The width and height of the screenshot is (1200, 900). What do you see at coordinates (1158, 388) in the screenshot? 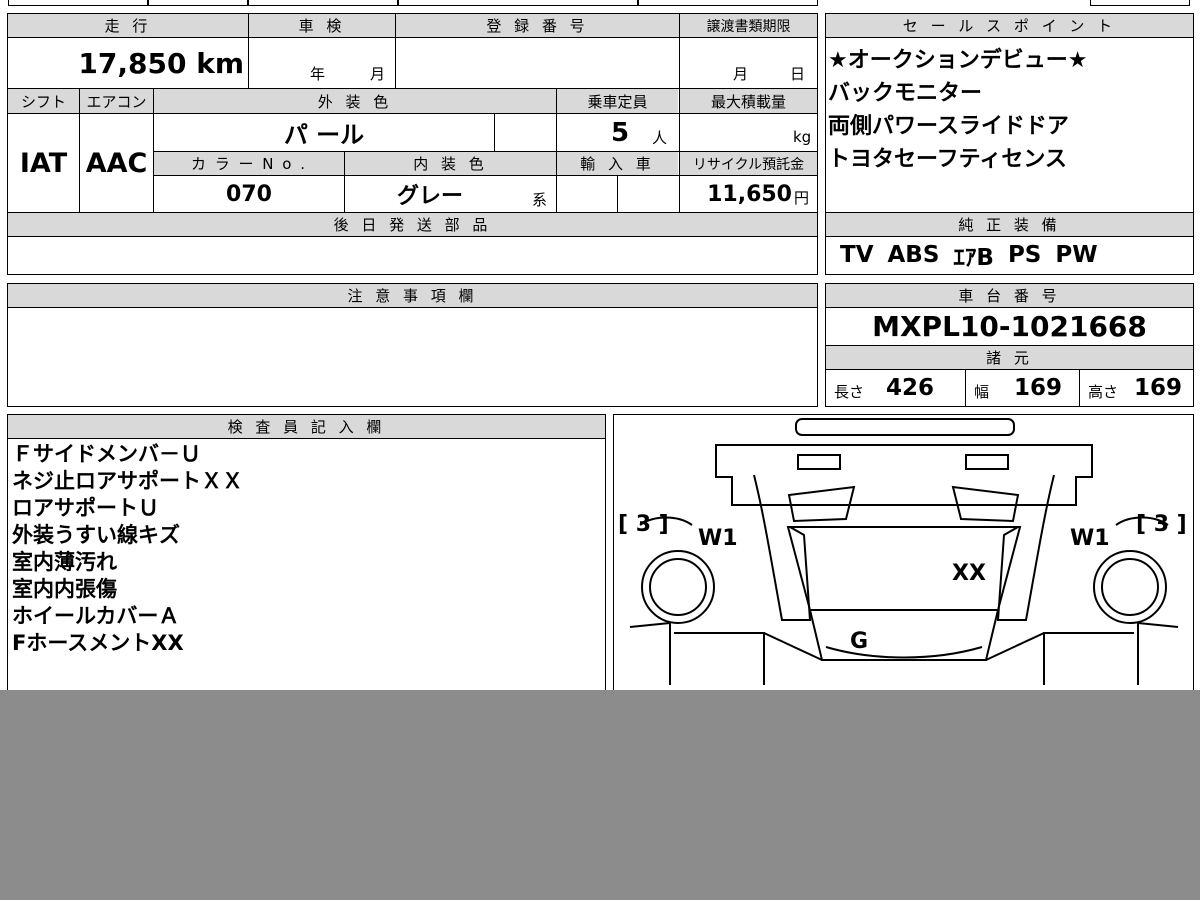
I see `height-value: 169` at bounding box center [1158, 388].